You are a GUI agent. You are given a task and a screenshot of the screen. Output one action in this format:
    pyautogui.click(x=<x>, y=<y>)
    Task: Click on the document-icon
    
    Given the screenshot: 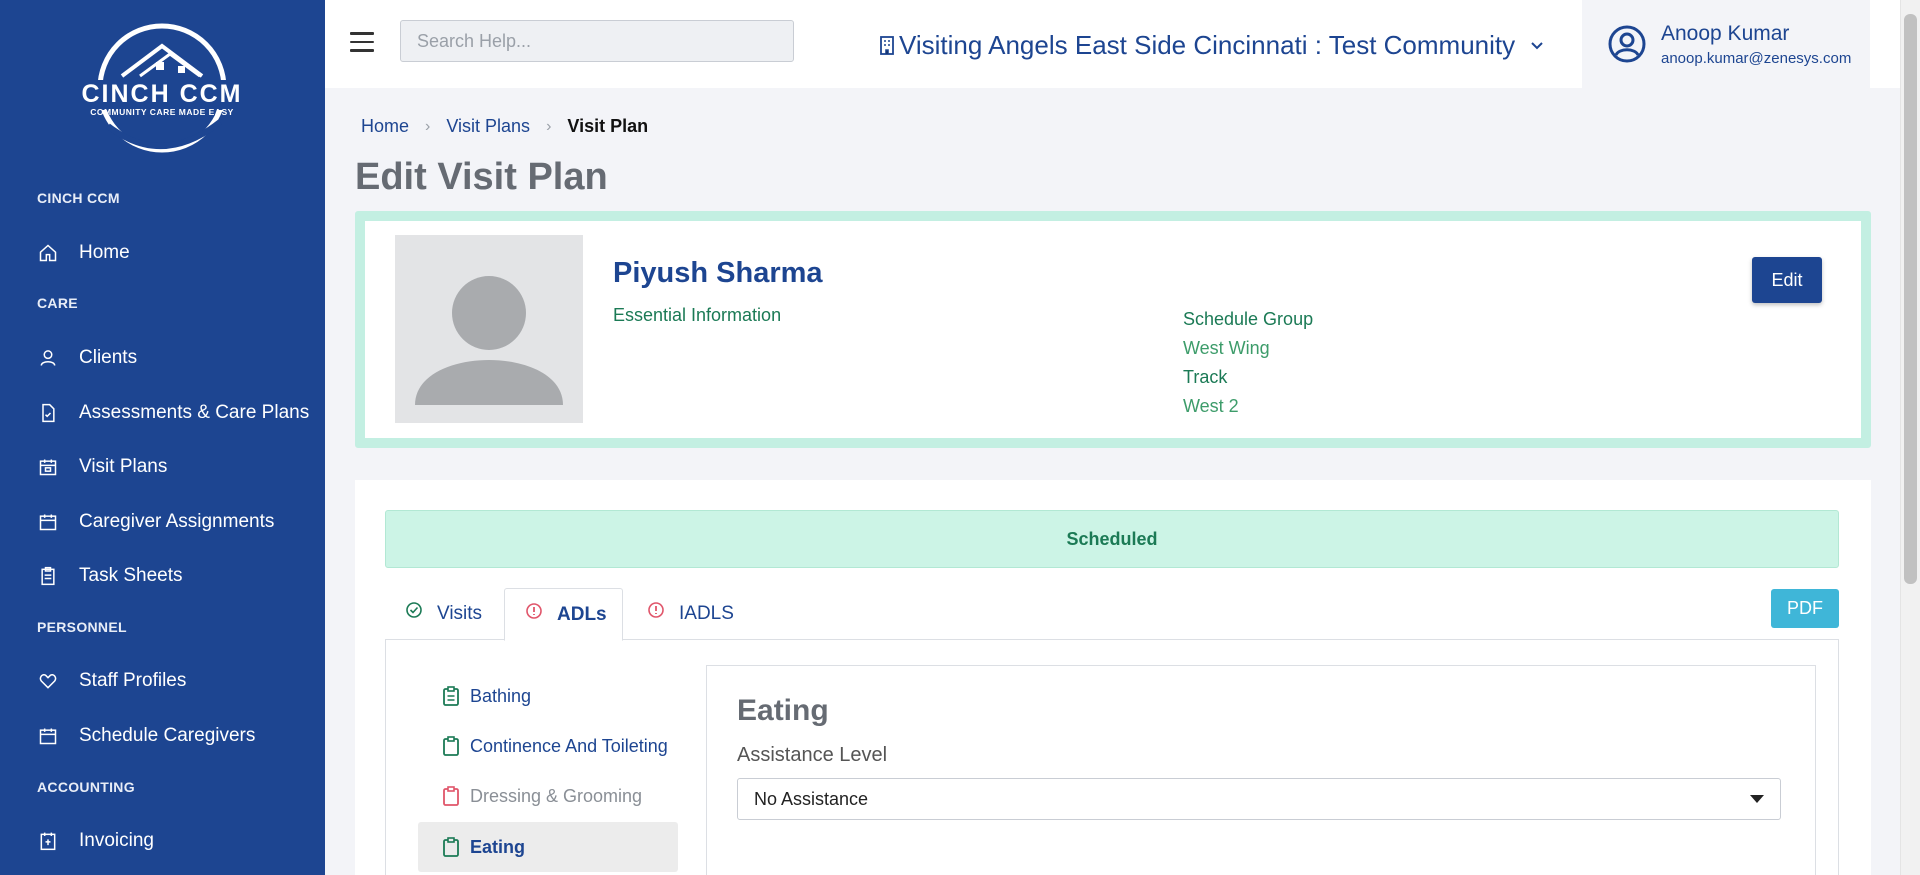 What is the action you would take?
    pyautogui.click(x=48, y=413)
    